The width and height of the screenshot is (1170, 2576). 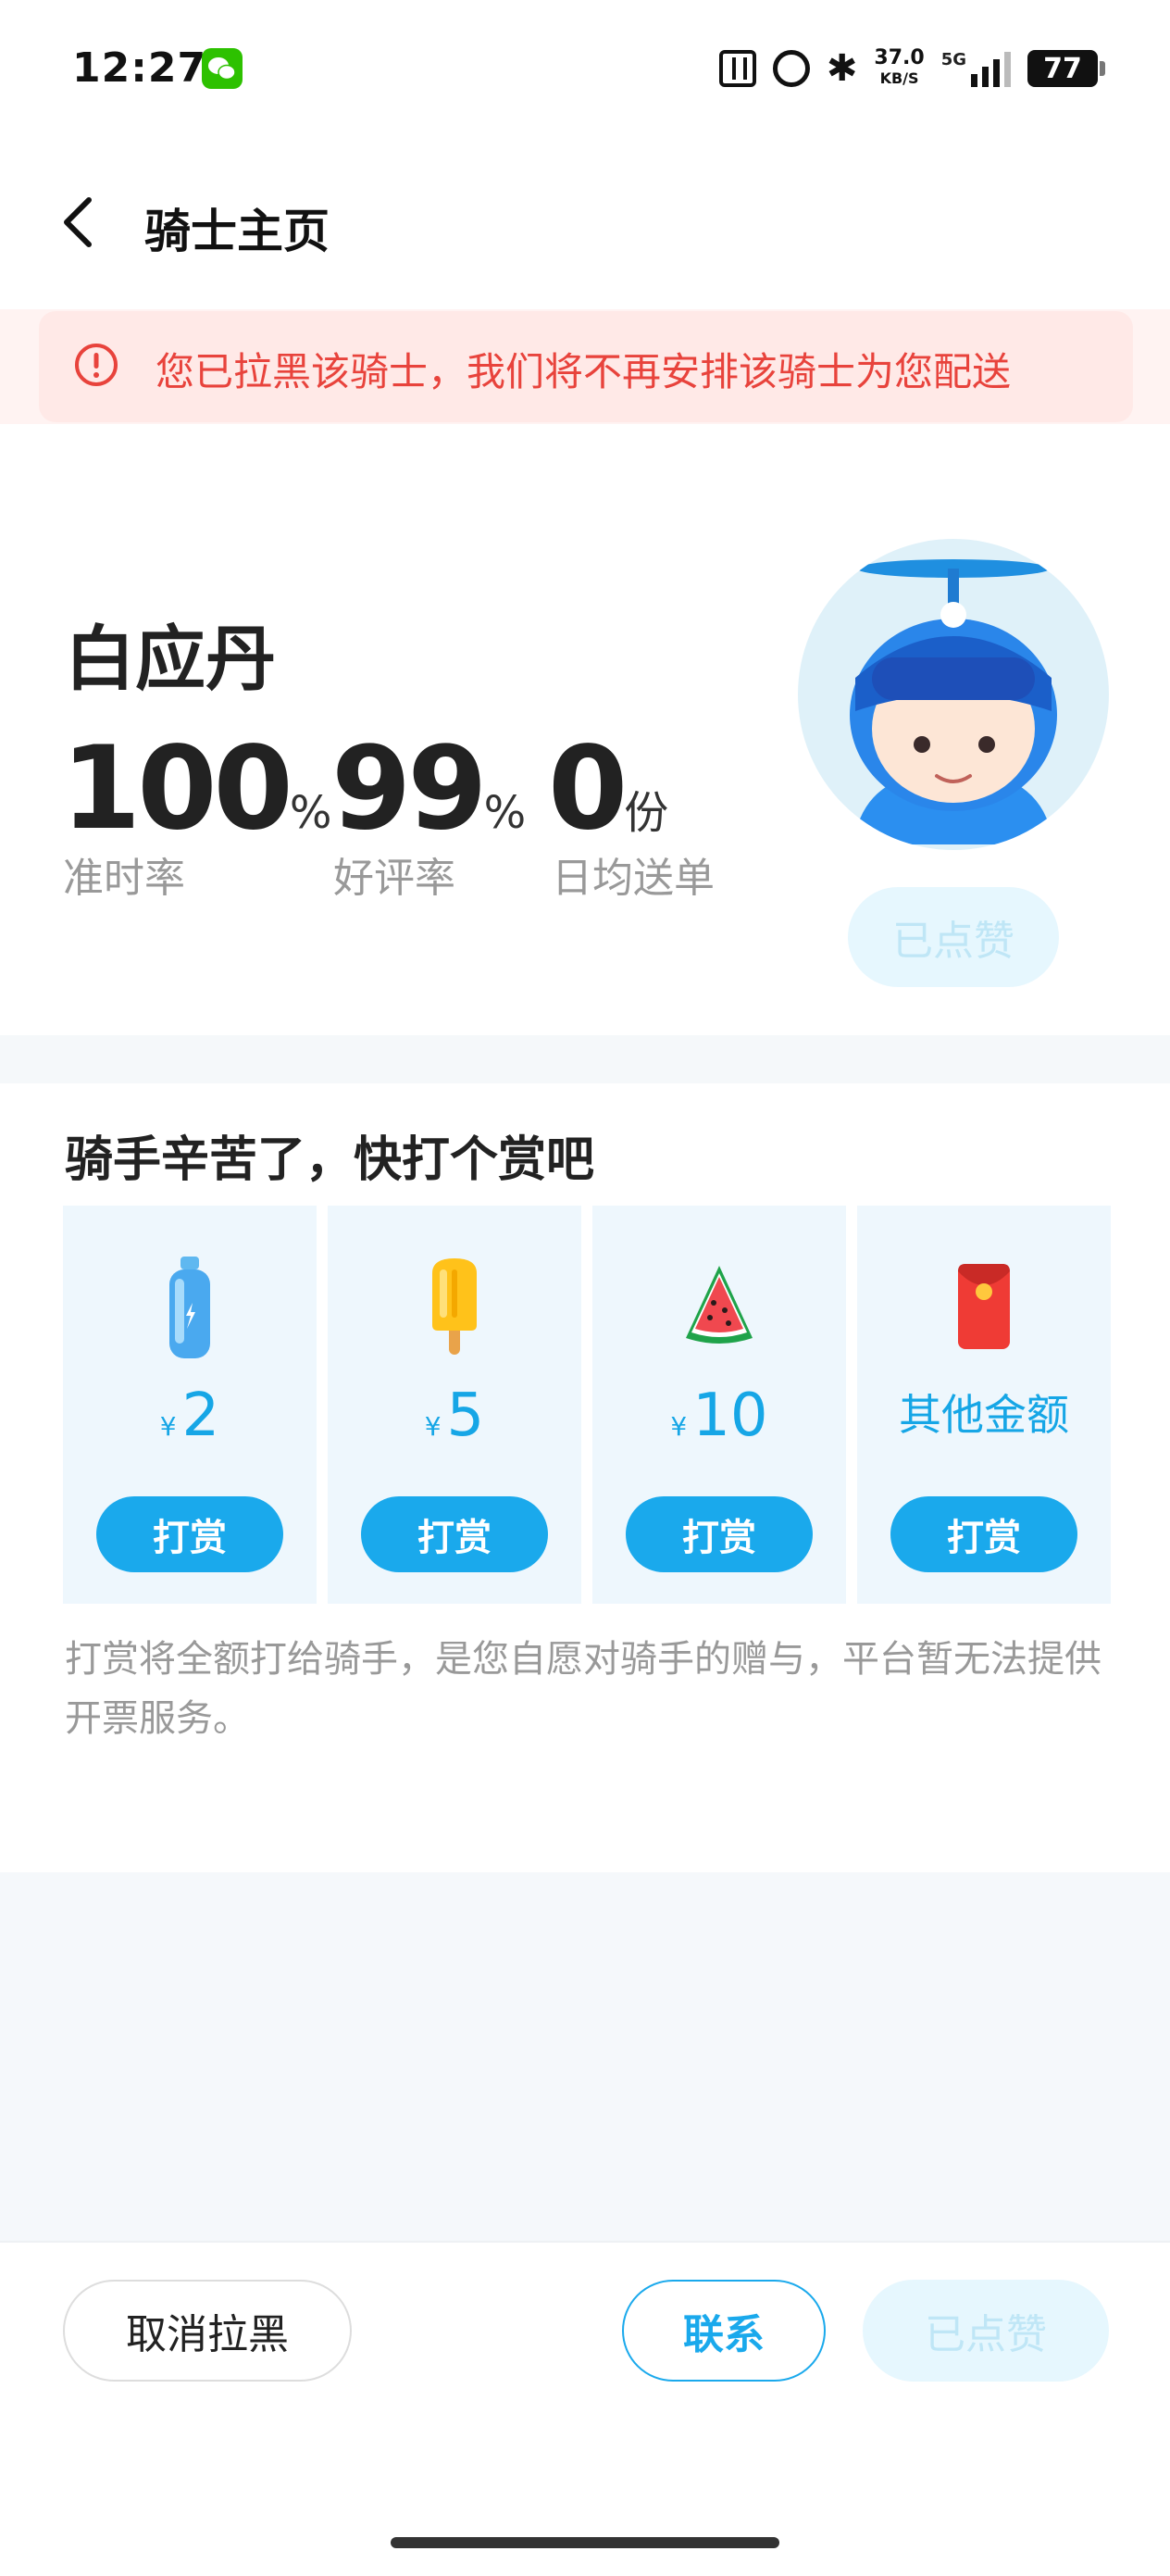 What do you see at coordinates (207, 2331) in the screenshot?
I see `unblock-button: 取消拉黑` at bounding box center [207, 2331].